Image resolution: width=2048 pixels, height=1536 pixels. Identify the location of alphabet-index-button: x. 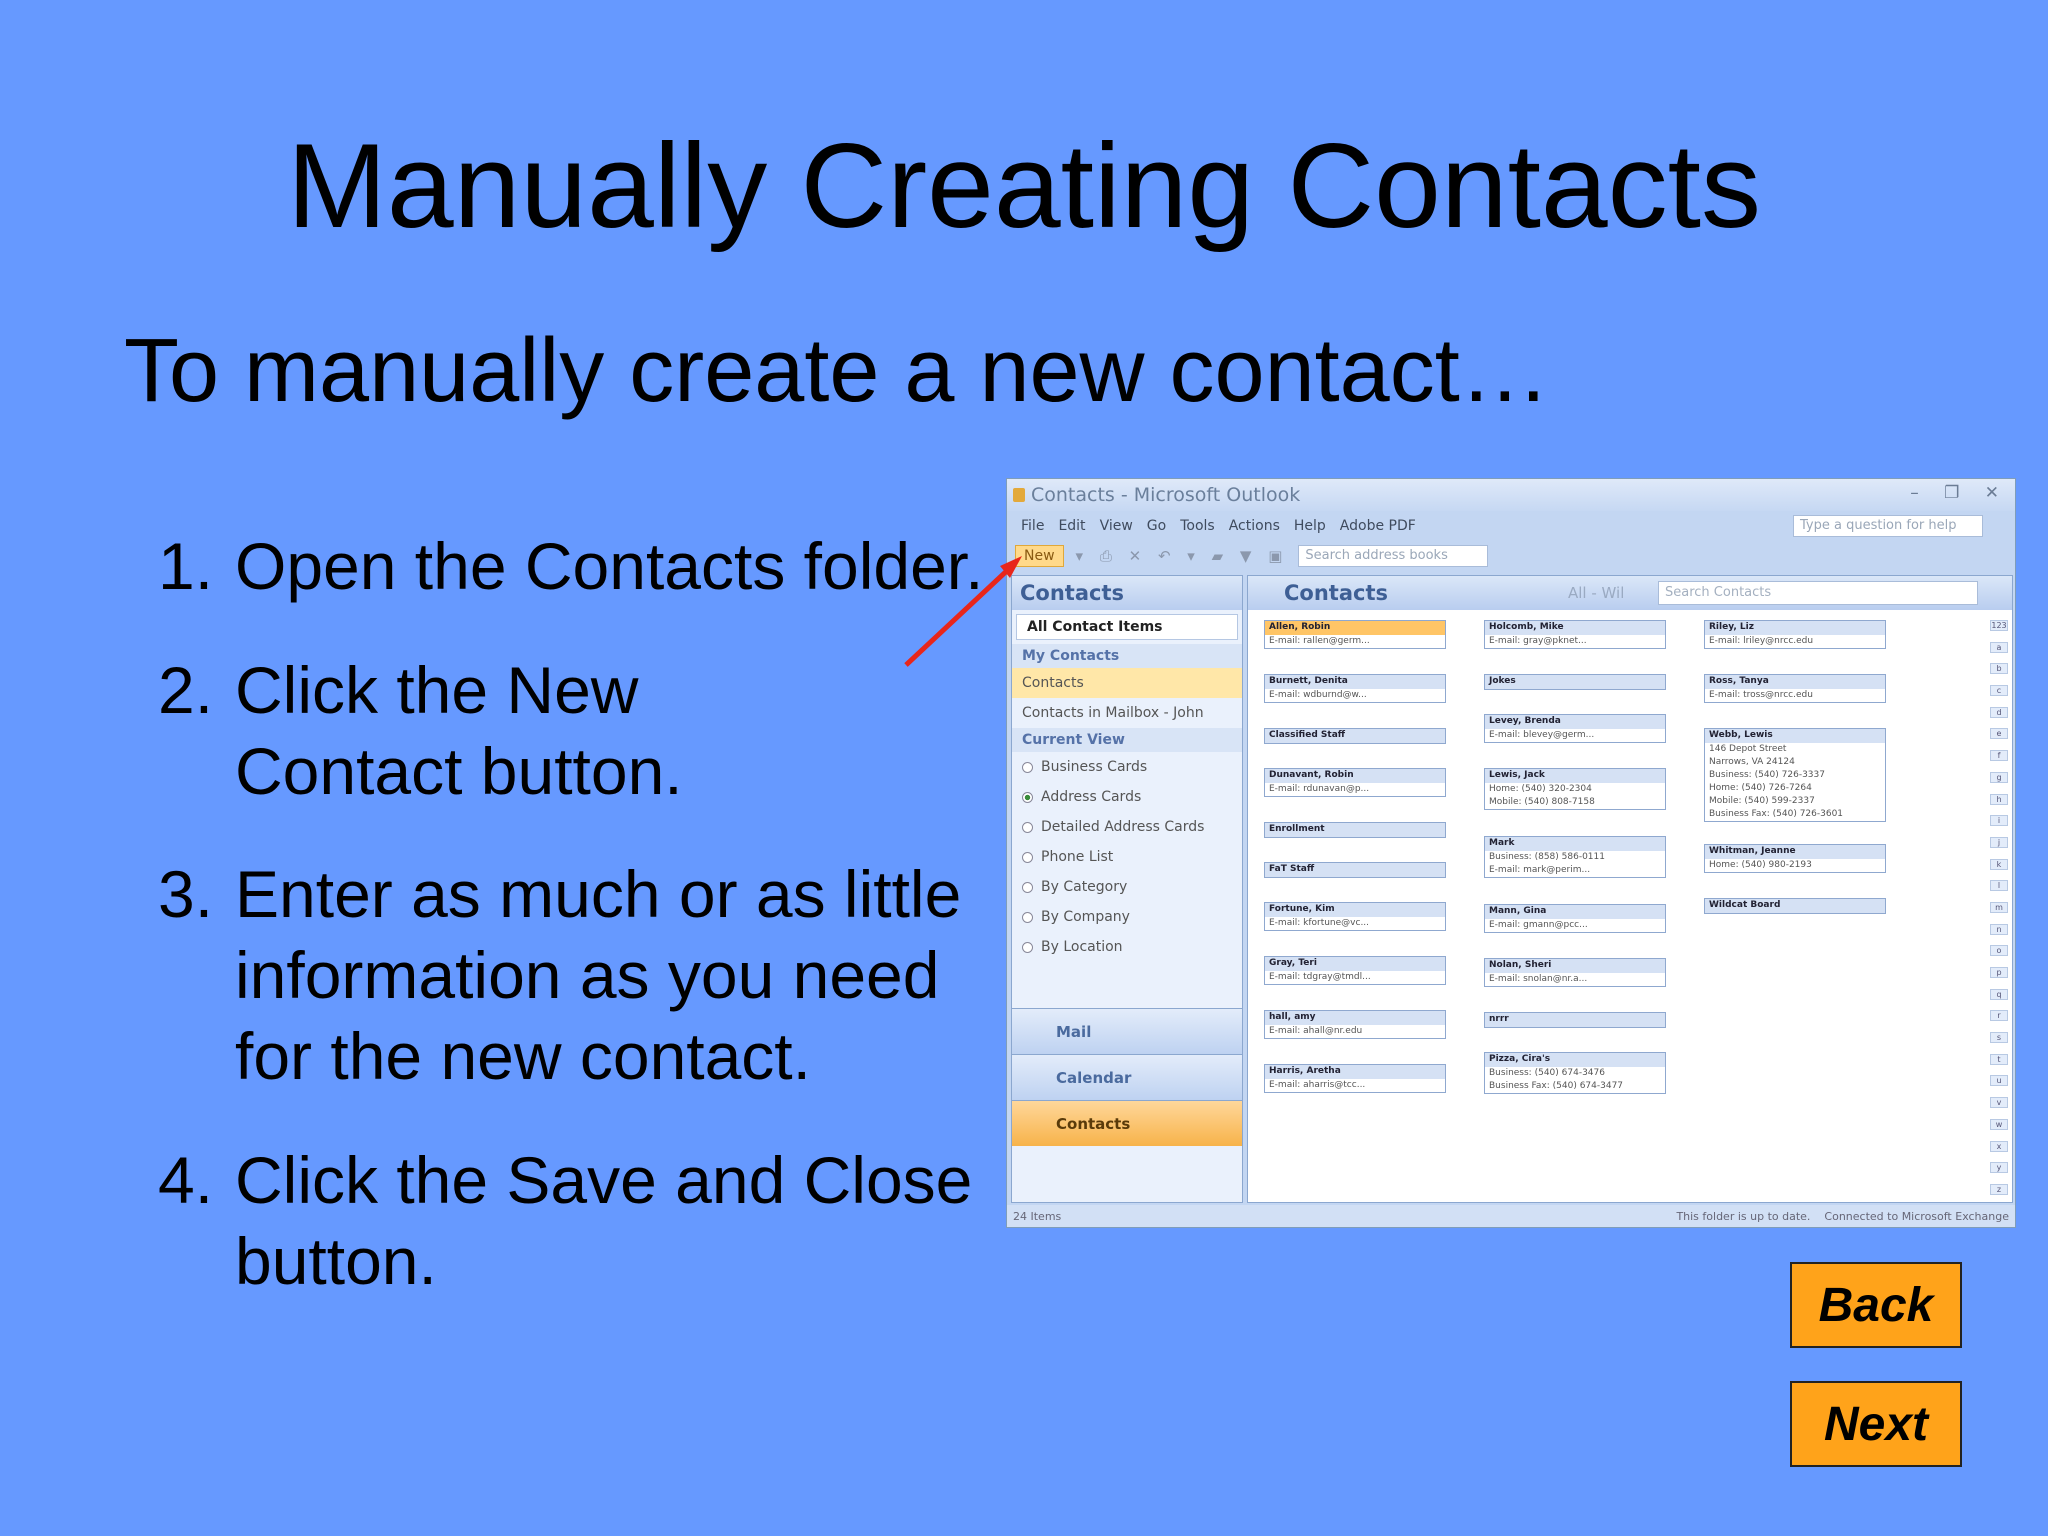
(1999, 1146).